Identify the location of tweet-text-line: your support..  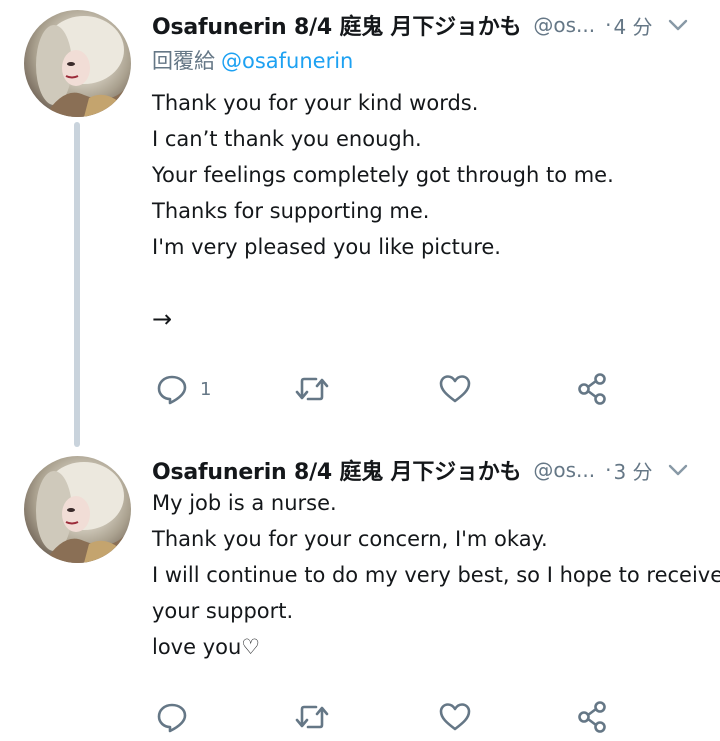
(223, 611).